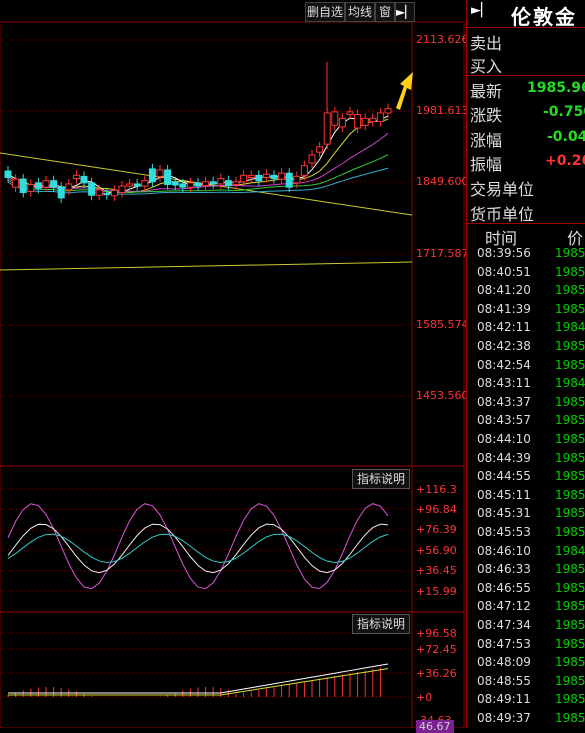  What do you see at coordinates (564, 112) in the screenshot?
I see `quote-value-change: -0.750` at bounding box center [564, 112].